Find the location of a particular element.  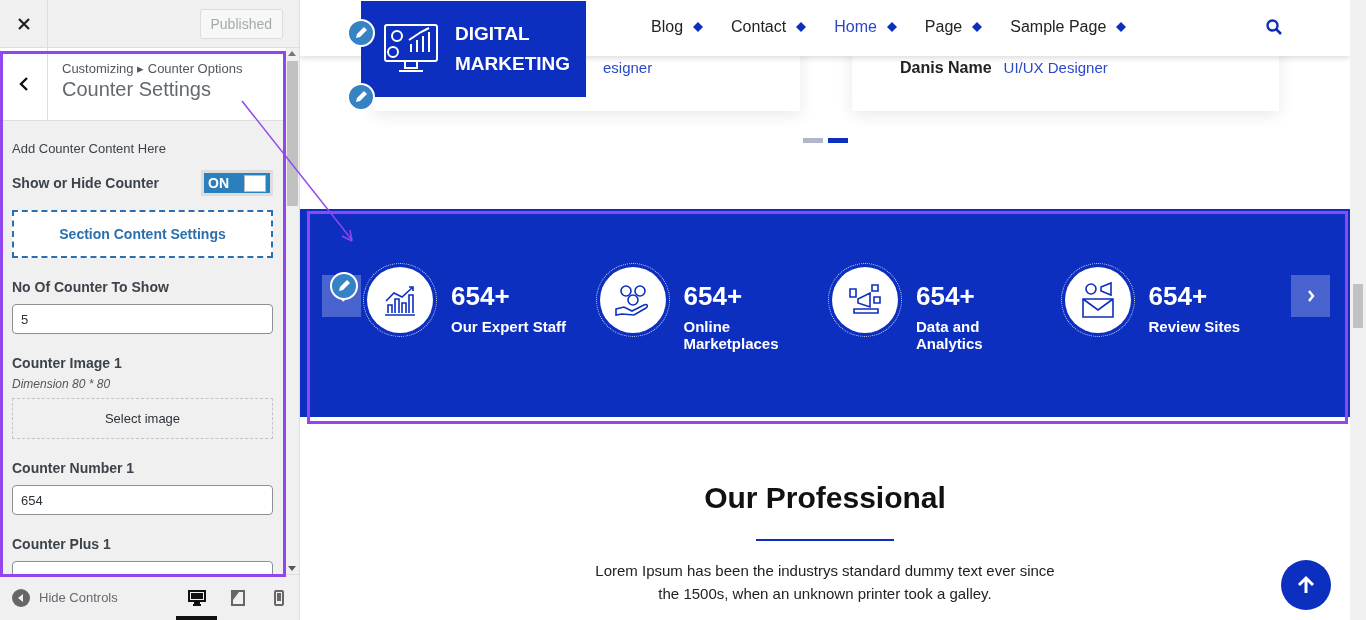

logo-text: MARKETING is located at coordinates (513, 64).